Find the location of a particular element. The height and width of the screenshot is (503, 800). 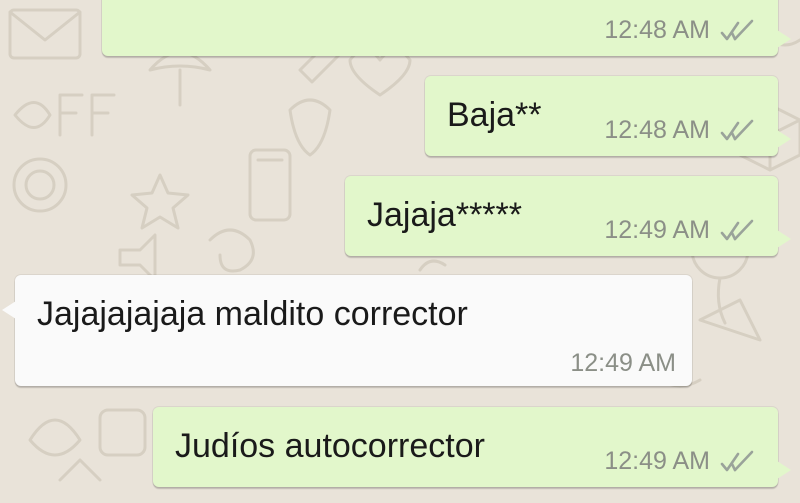

message-text: Jajaja***** is located at coordinates (444, 215).